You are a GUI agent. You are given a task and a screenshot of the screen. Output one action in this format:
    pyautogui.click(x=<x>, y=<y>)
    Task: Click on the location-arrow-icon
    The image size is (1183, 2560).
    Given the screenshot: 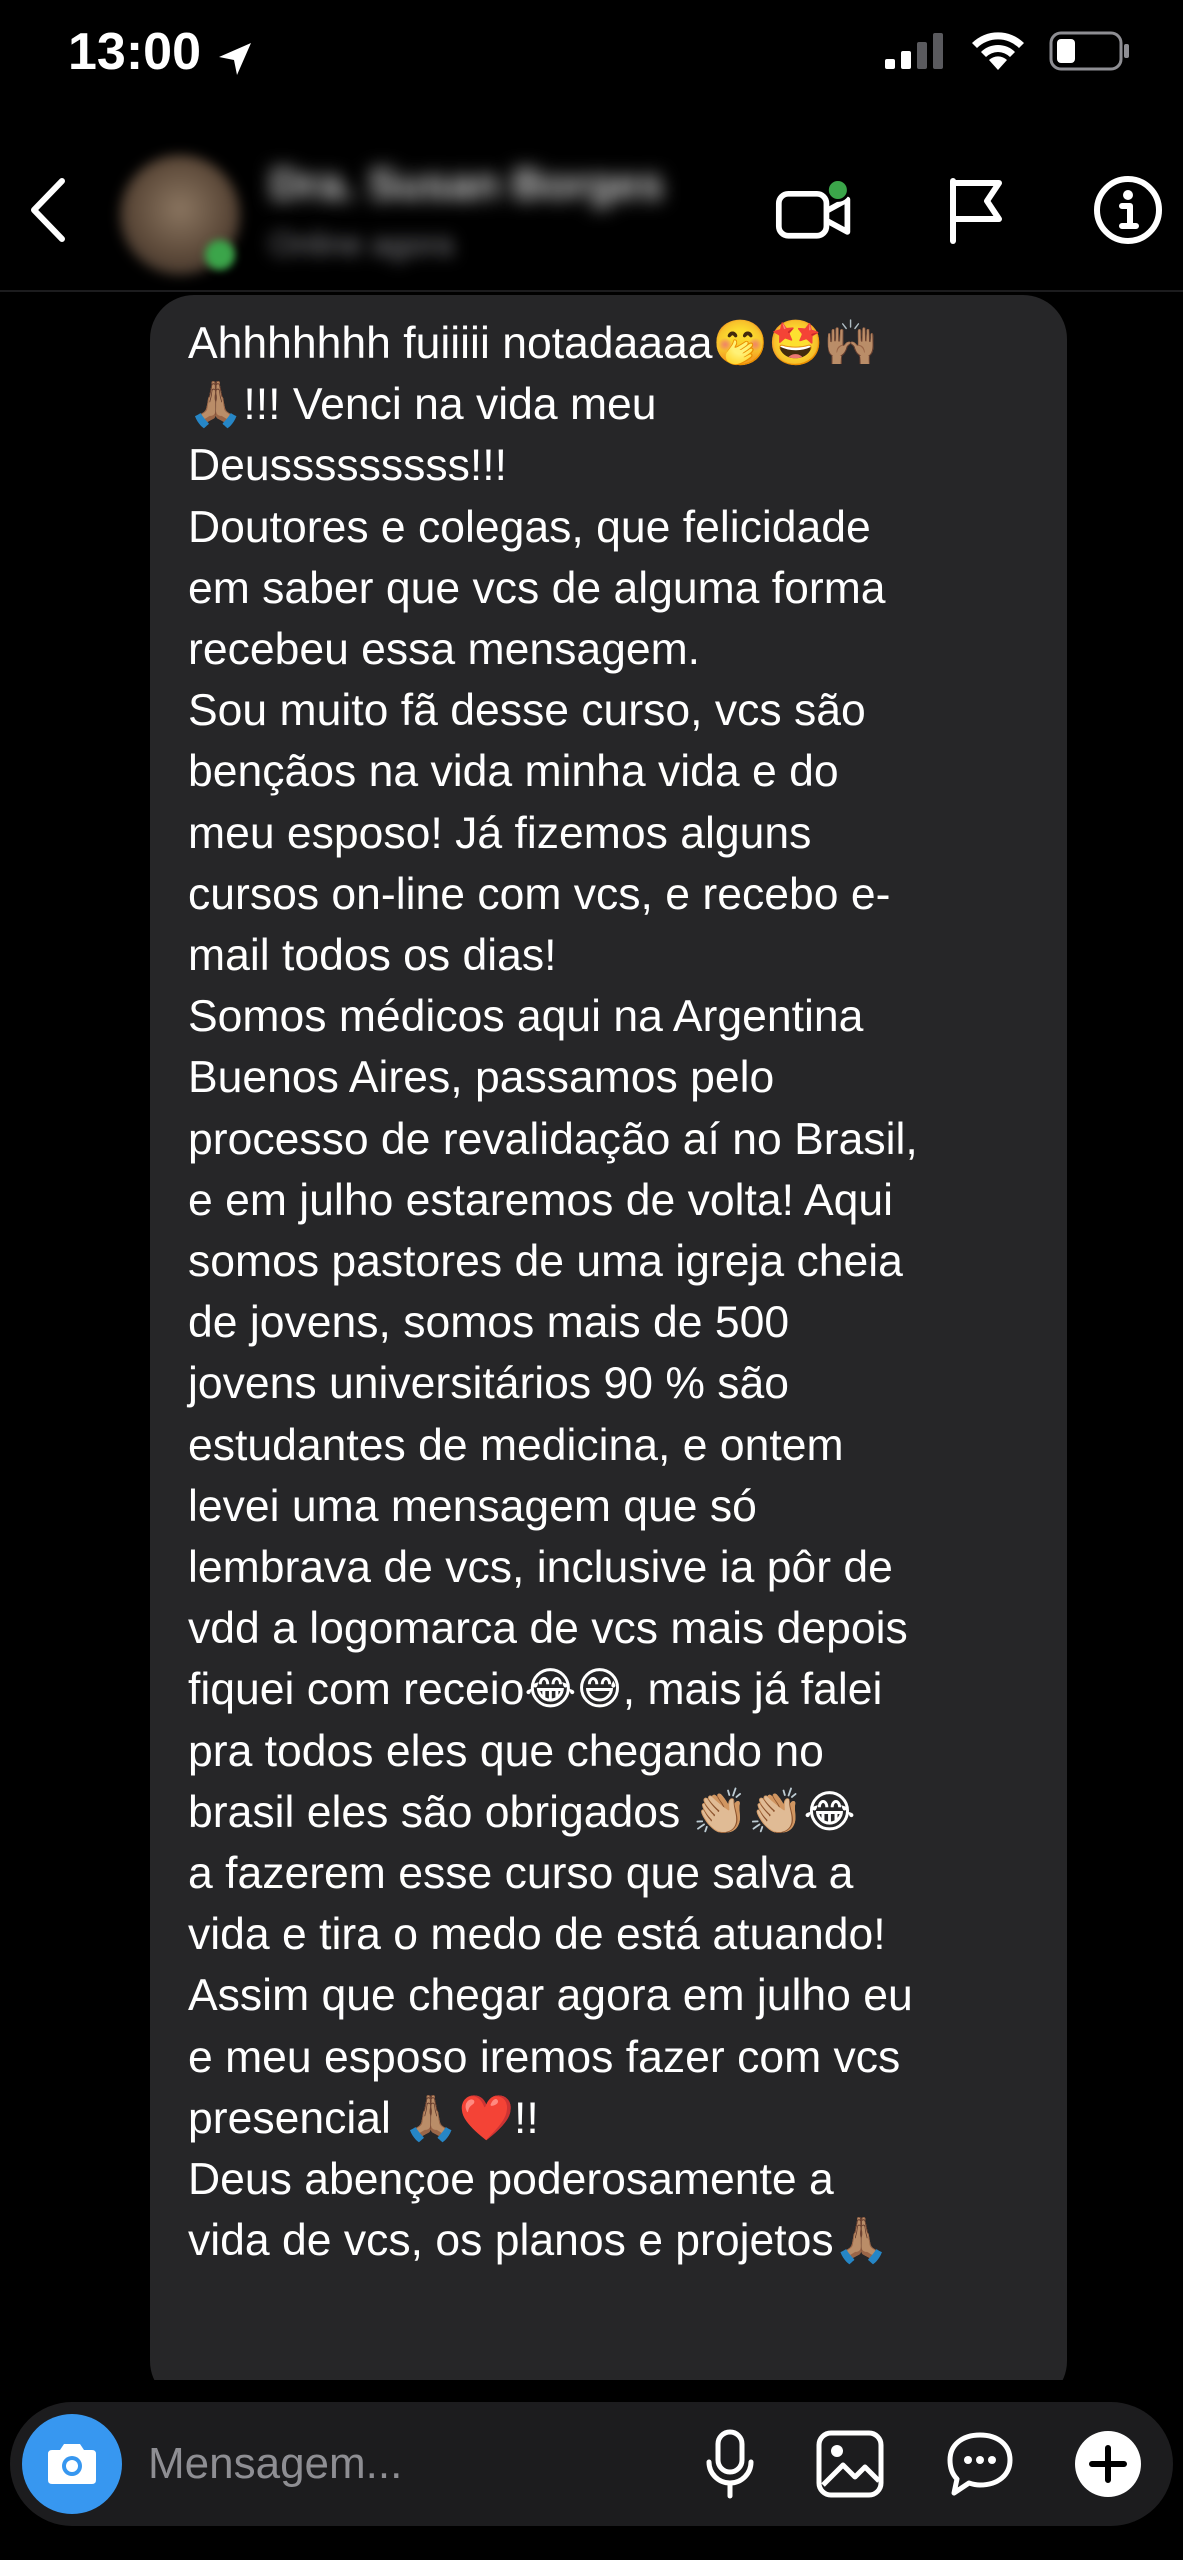 What is the action you would take?
    pyautogui.click(x=235, y=53)
    